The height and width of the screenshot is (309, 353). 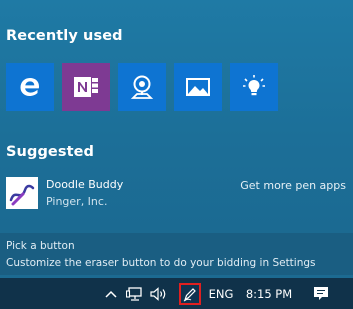 I want to click on onenote-tile, so click(x=86, y=87).